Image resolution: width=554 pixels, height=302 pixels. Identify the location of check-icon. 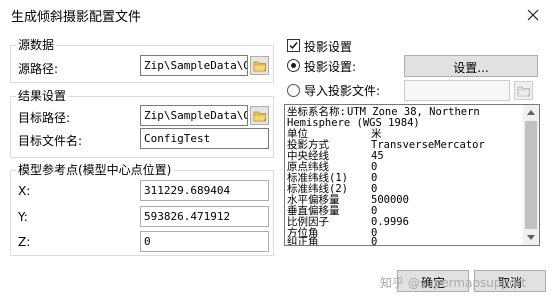
(293, 46).